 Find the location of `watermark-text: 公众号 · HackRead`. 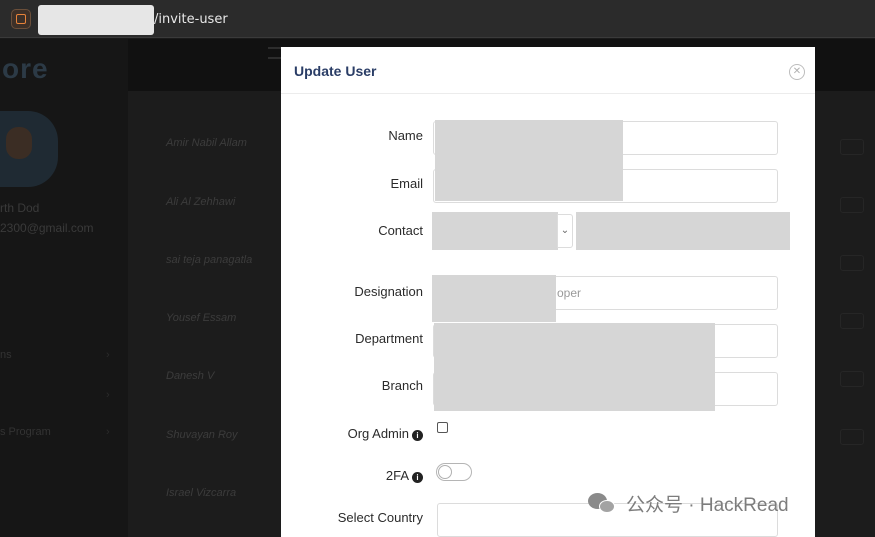

watermark-text: 公众号 · HackRead is located at coordinates (707, 505).